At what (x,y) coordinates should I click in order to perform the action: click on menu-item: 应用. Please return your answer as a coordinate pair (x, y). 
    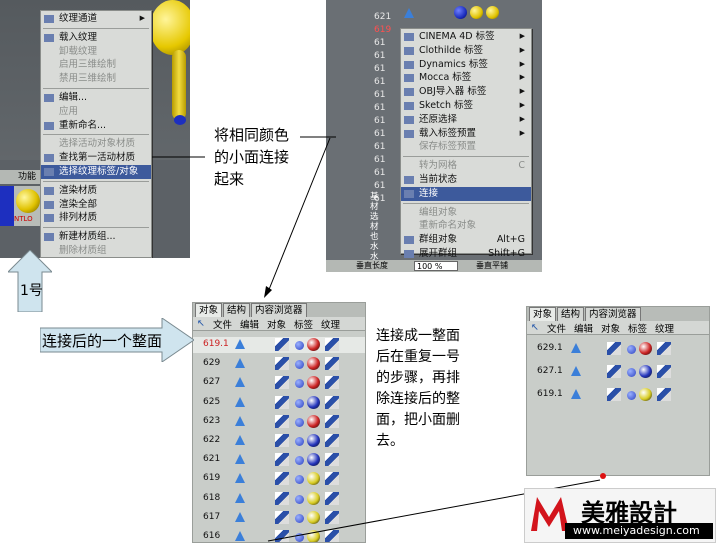
    Looking at the image, I should click on (96, 112).